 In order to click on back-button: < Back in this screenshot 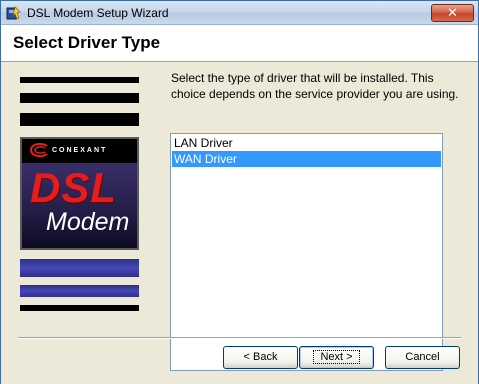, I will do `click(260, 357)`.